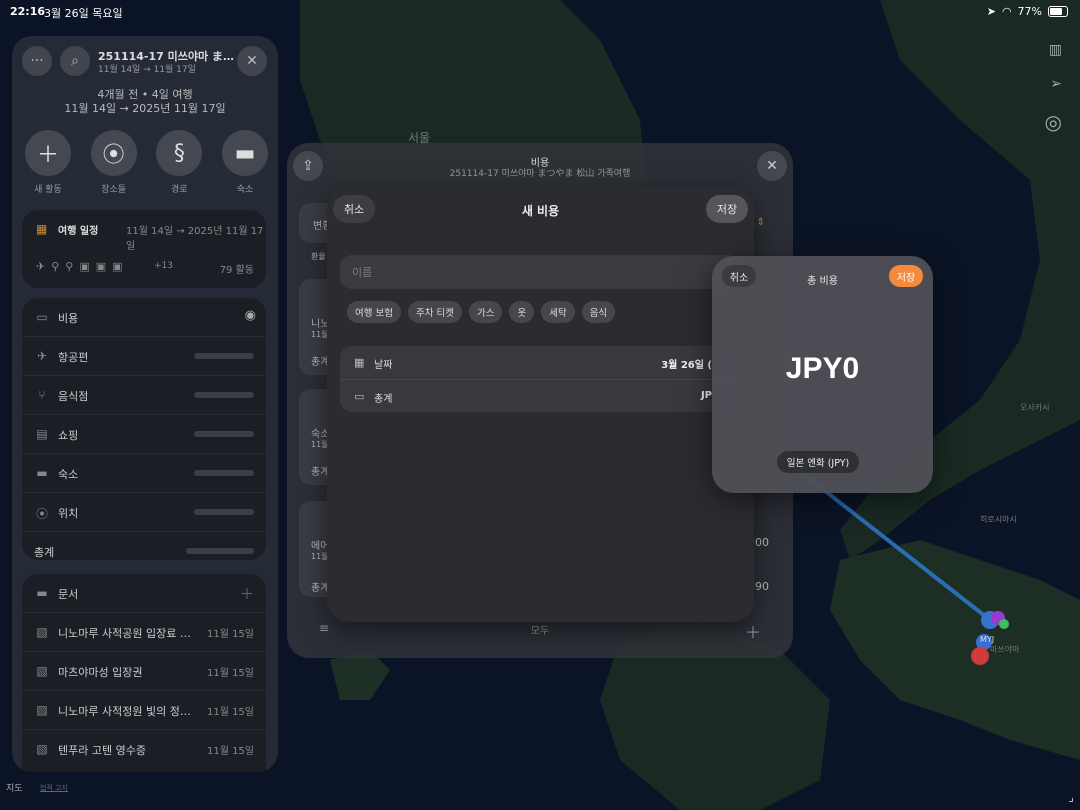 The height and width of the screenshot is (810, 1080). What do you see at coordinates (82, 266) in the screenshot?
I see `transport-icons: ✈⚲⚲▣▣▣` at bounding box center [82, 266].